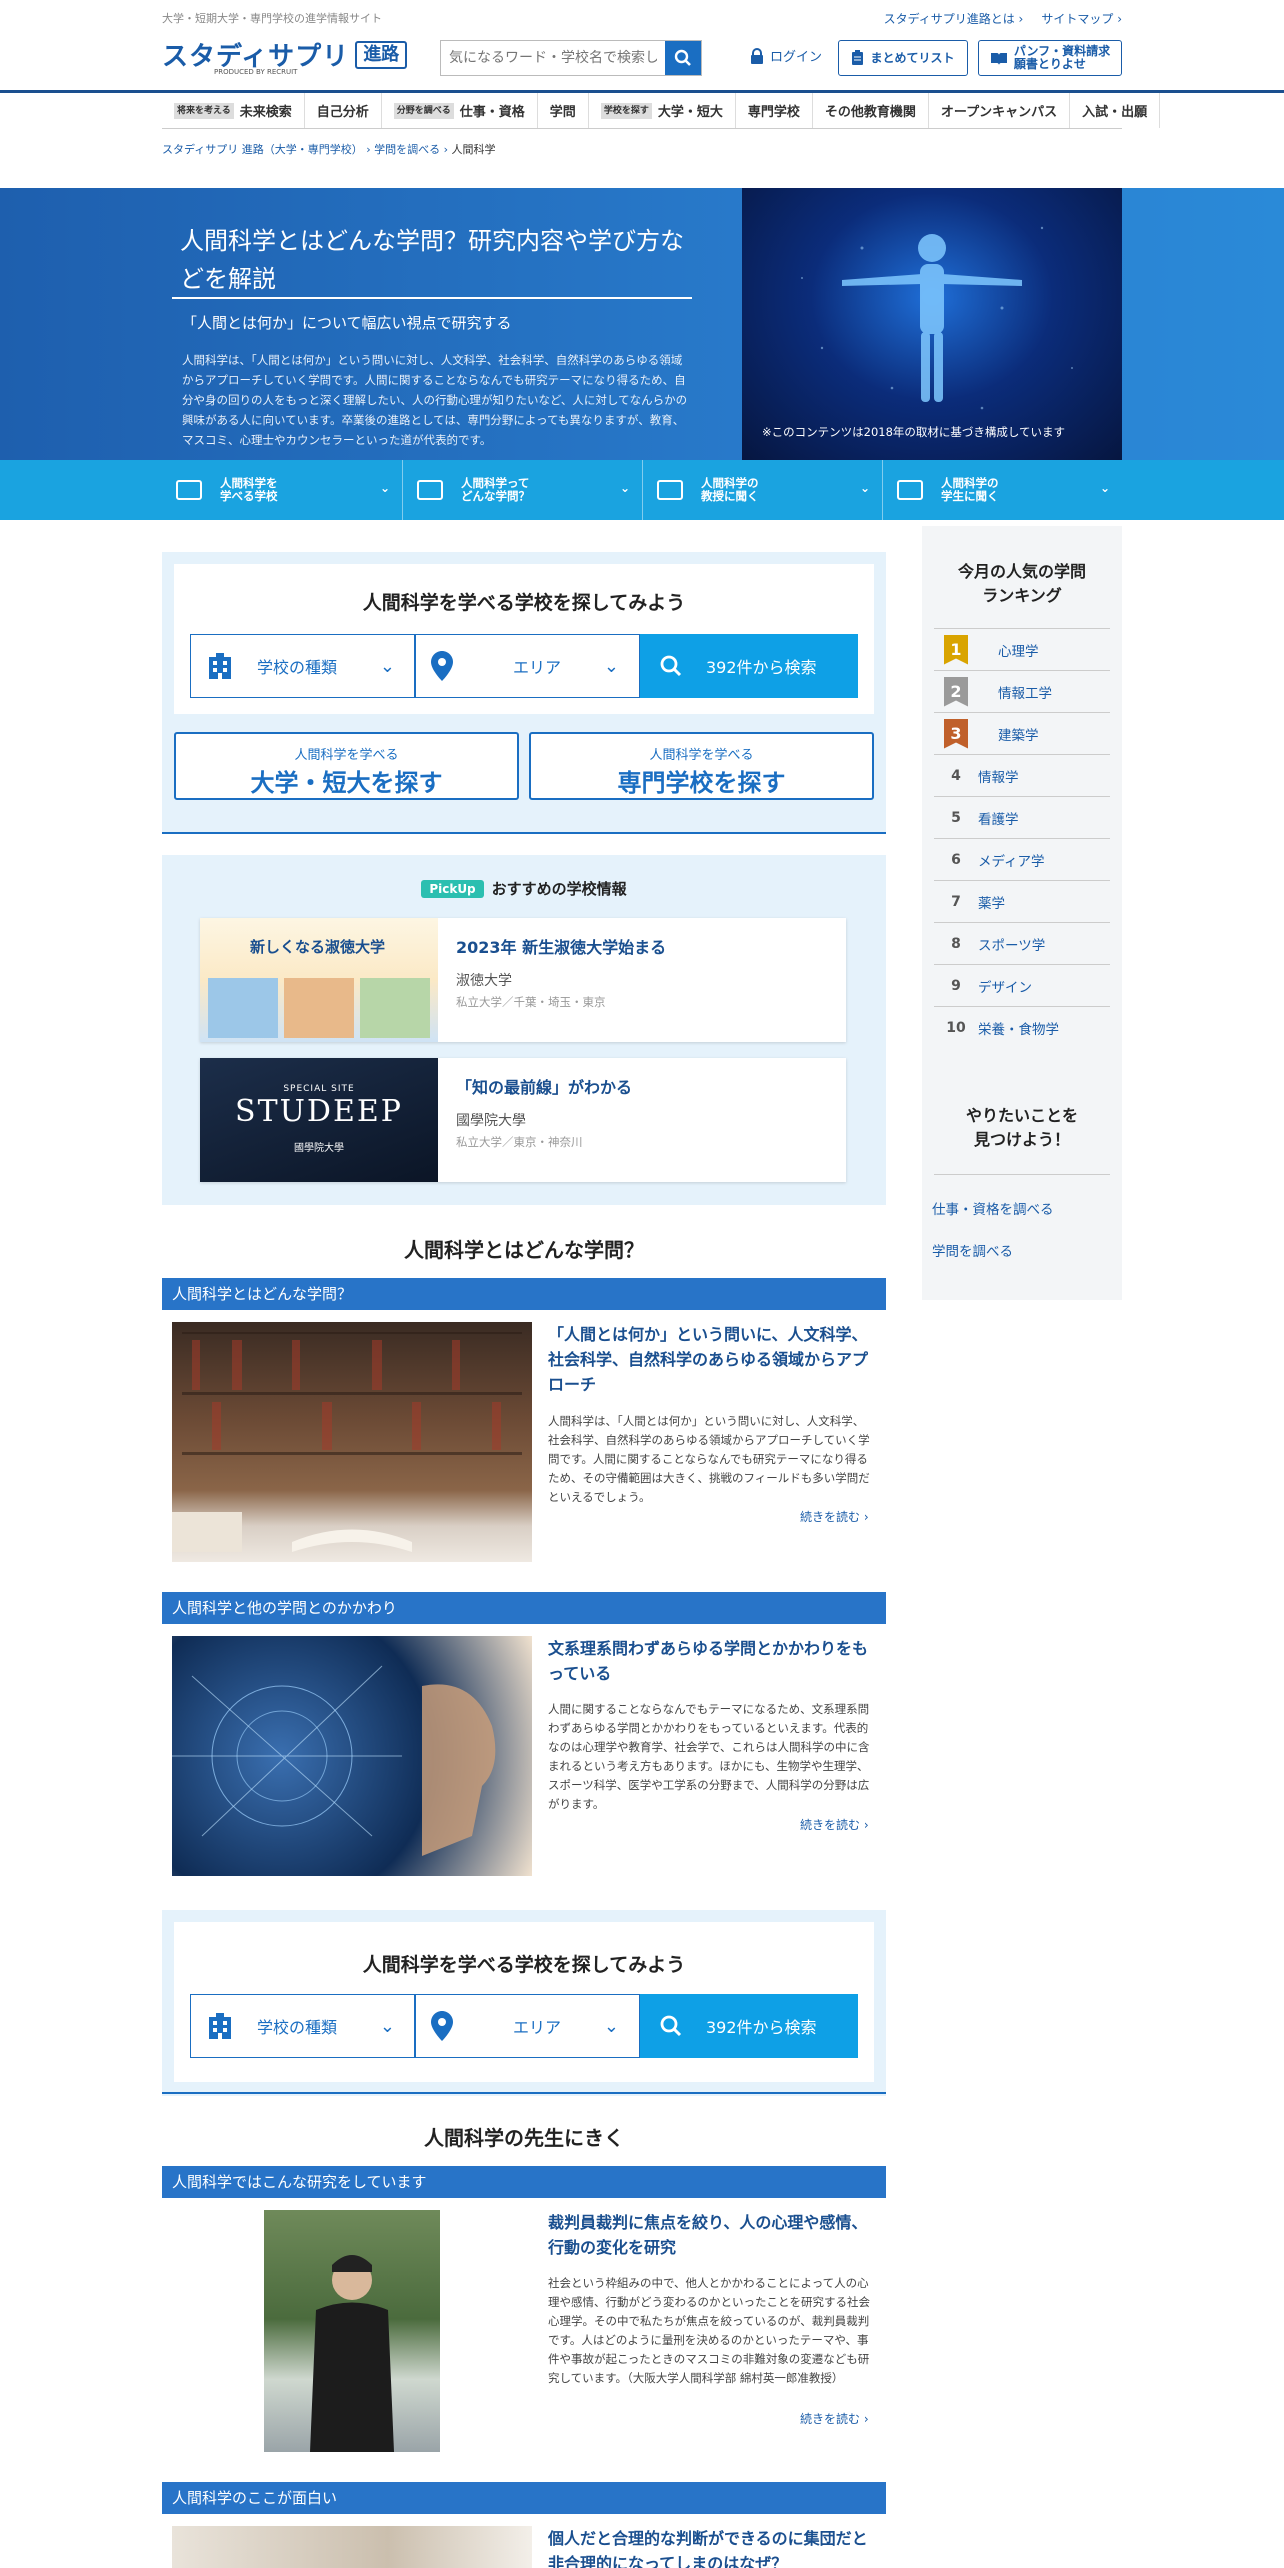 The image size is (1284, 2568). Describe the element at coordinates (796, 57) in the screenshot. I see `login-label: ログイン` at that location.